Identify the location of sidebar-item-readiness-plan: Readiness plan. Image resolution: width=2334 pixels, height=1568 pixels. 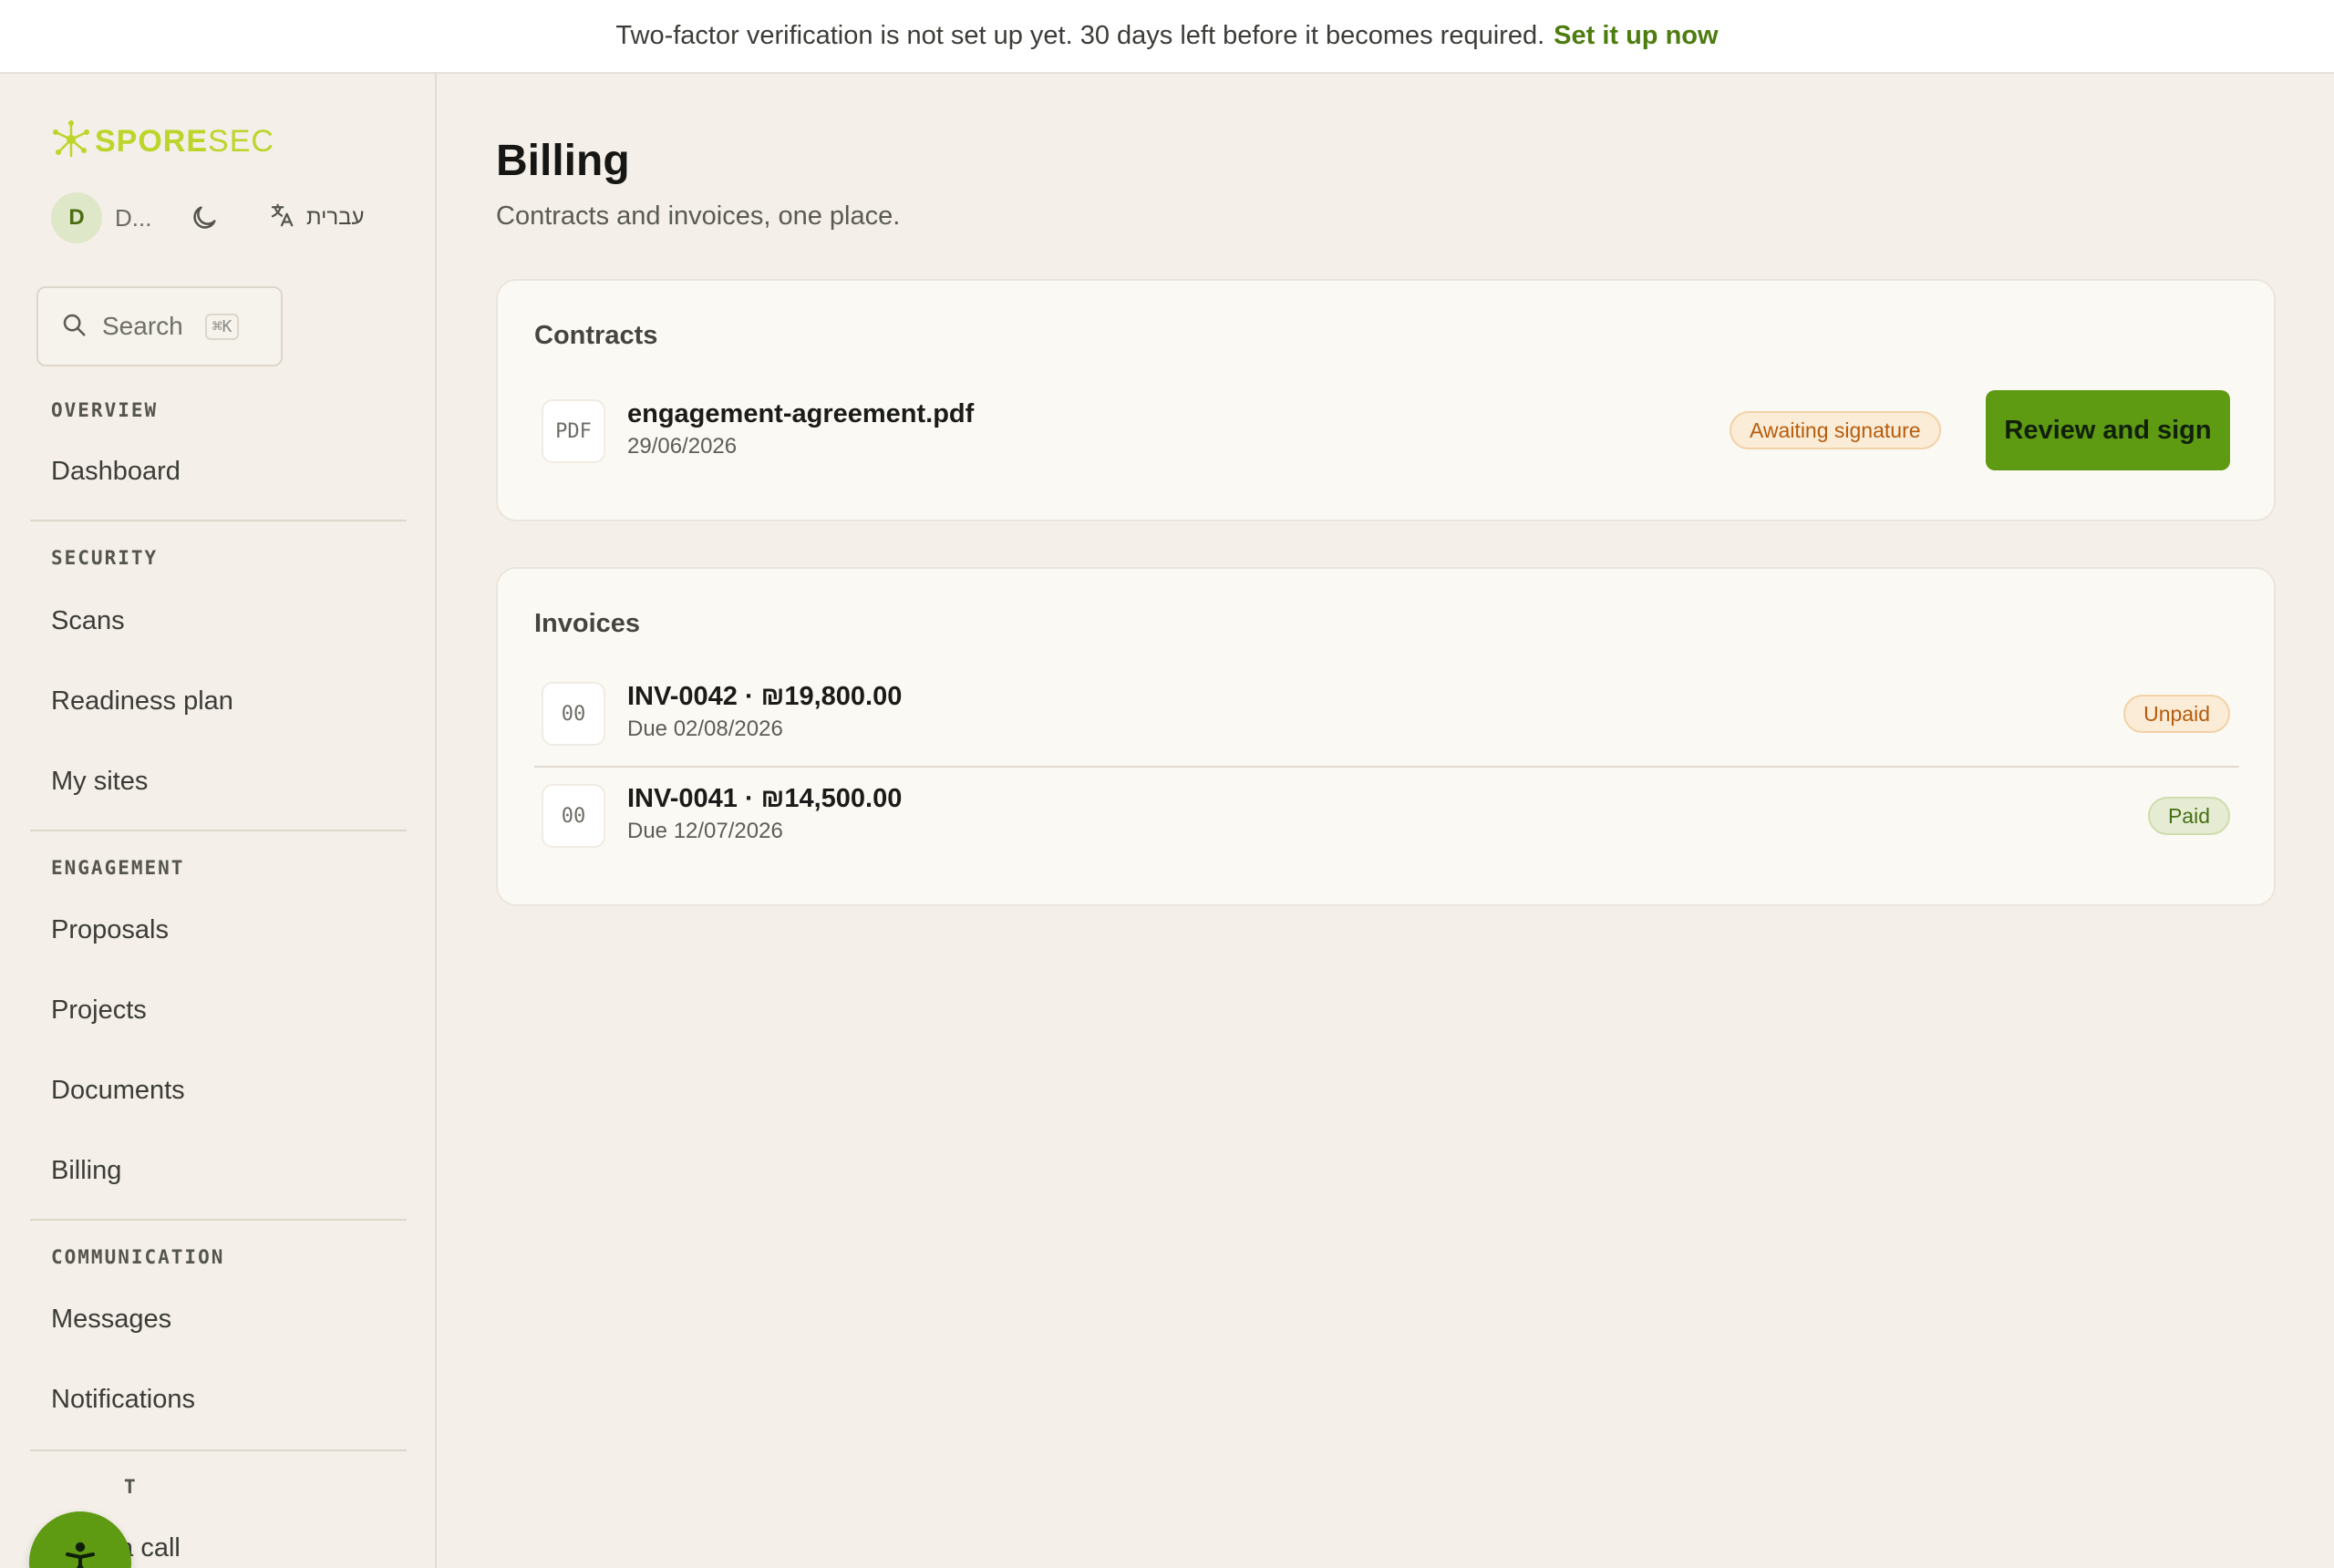
(142, 701).